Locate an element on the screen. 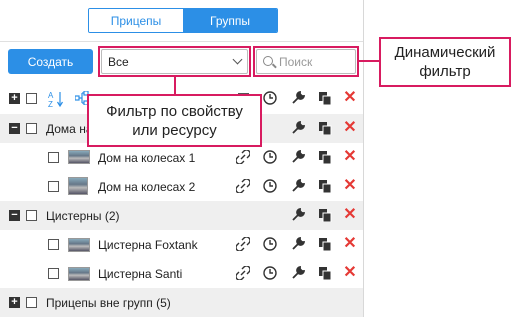  list-item: Цистерна Santi ✕ is located at coordinates (181, 273).